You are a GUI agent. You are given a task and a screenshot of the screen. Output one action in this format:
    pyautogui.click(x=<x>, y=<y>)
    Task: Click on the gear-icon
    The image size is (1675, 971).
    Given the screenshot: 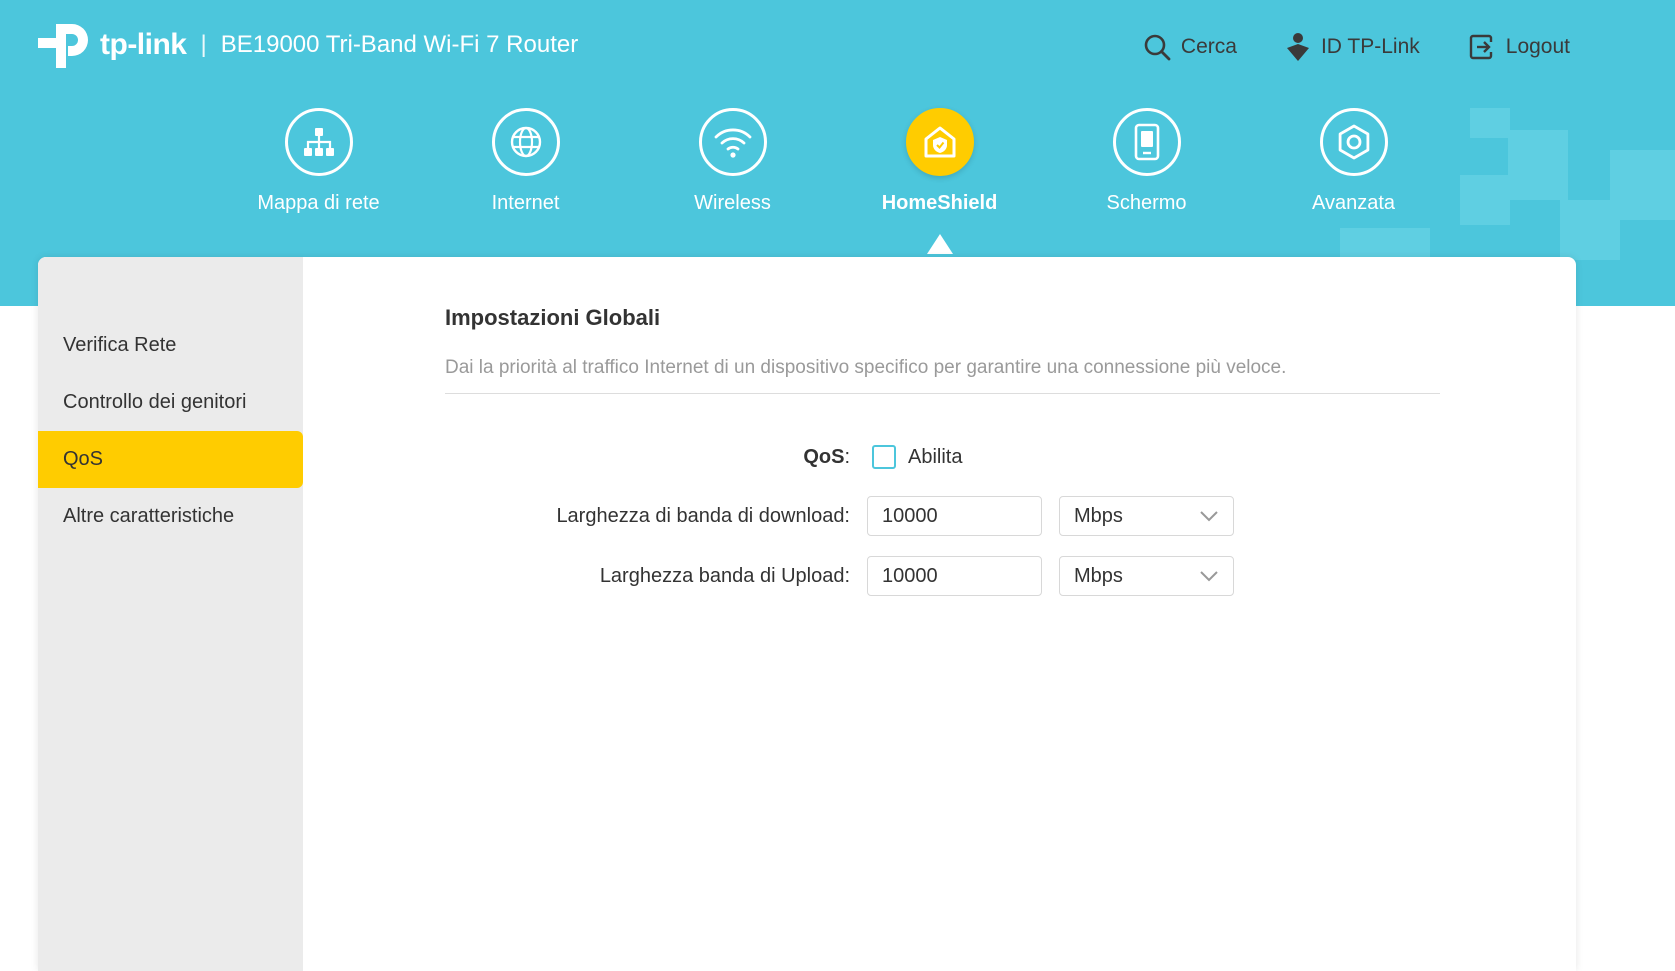 What is the action you would take?
    pyautogui.click(x=1353, y=142)
    